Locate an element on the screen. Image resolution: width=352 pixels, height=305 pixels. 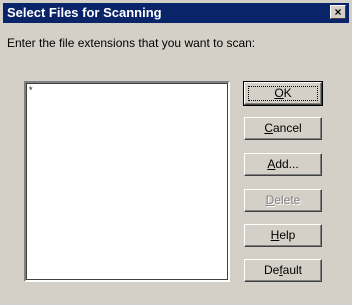
default-label-rest: ault is located at coordinates (292, 270).